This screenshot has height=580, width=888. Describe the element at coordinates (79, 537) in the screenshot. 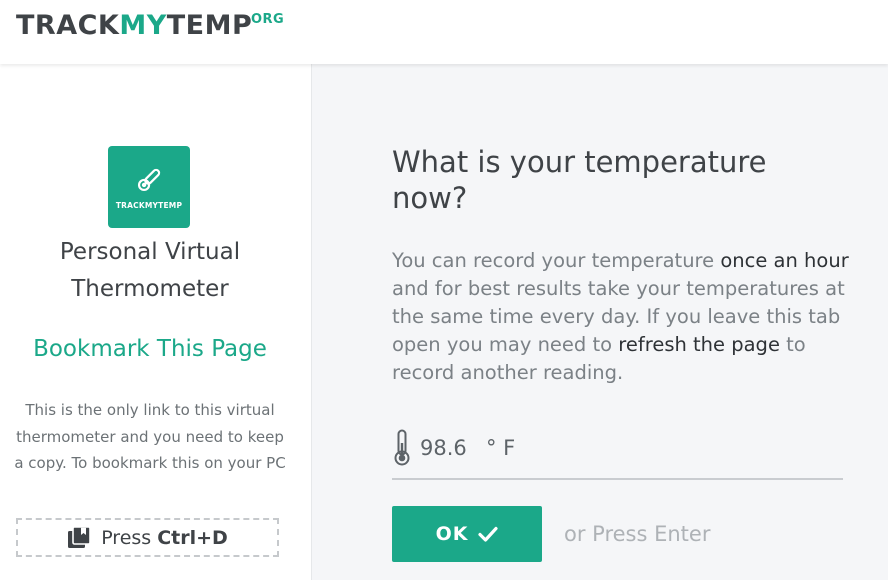

I see `bookmark-icon` at that location.